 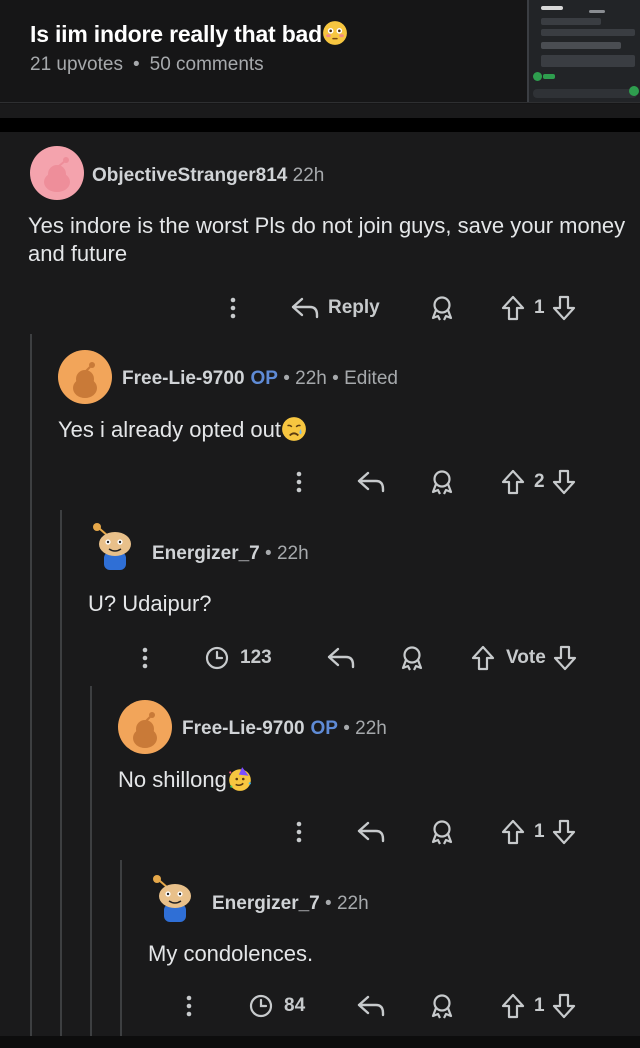 What do you see at coordinates (320, 832) in the screenshot?
I see `comment-actions: 1` at bounding box center [320, 832].